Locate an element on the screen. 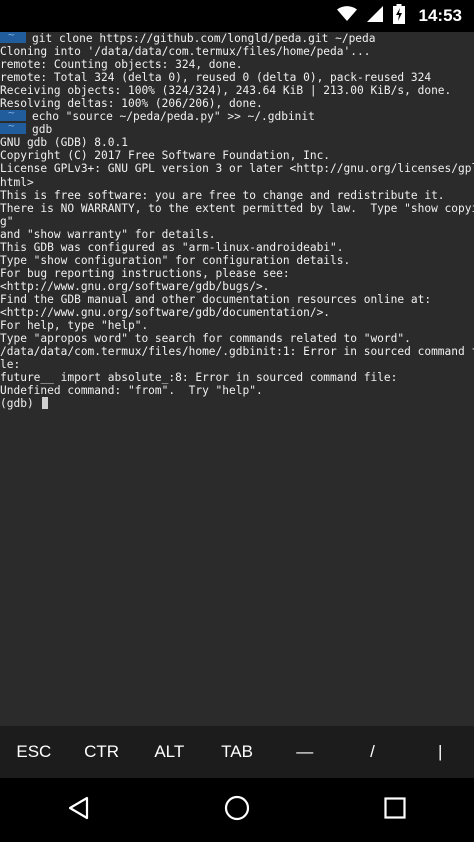  wifi-icon is located at coordinates (346, 16).